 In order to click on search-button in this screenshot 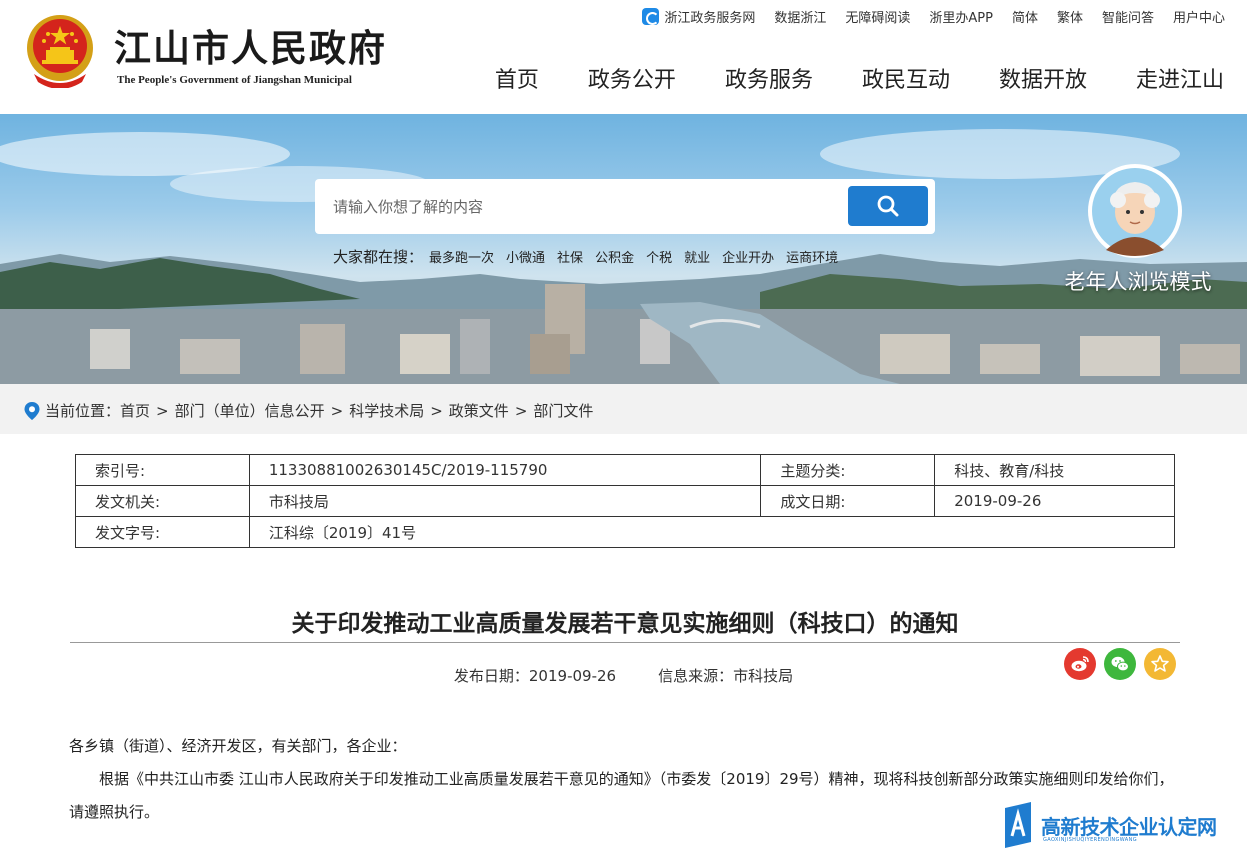, I will do `click(888, 206)`.